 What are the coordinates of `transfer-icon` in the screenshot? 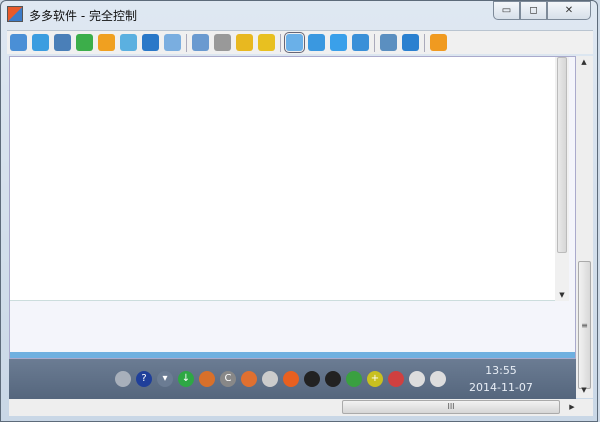 It's located at (84, 42).